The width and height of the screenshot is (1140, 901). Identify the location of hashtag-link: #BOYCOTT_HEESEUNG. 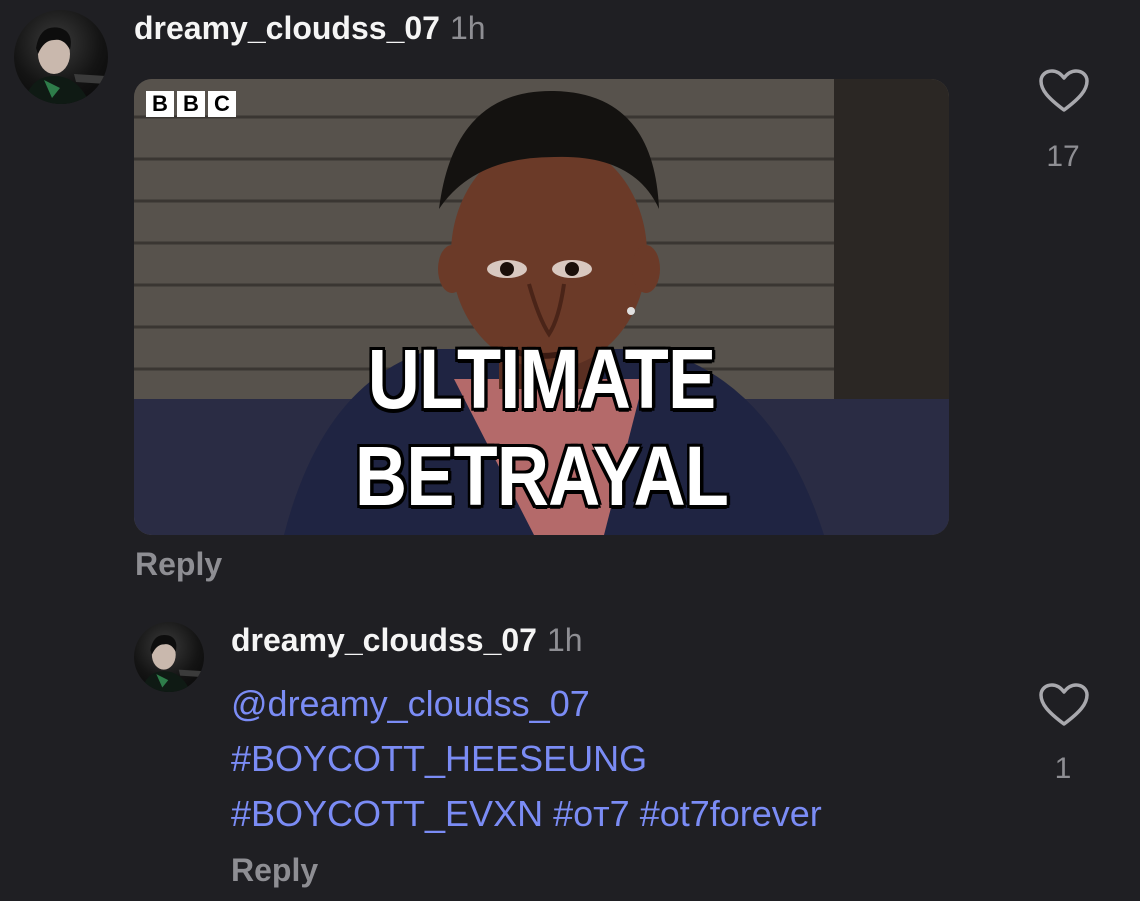
(439, 758).